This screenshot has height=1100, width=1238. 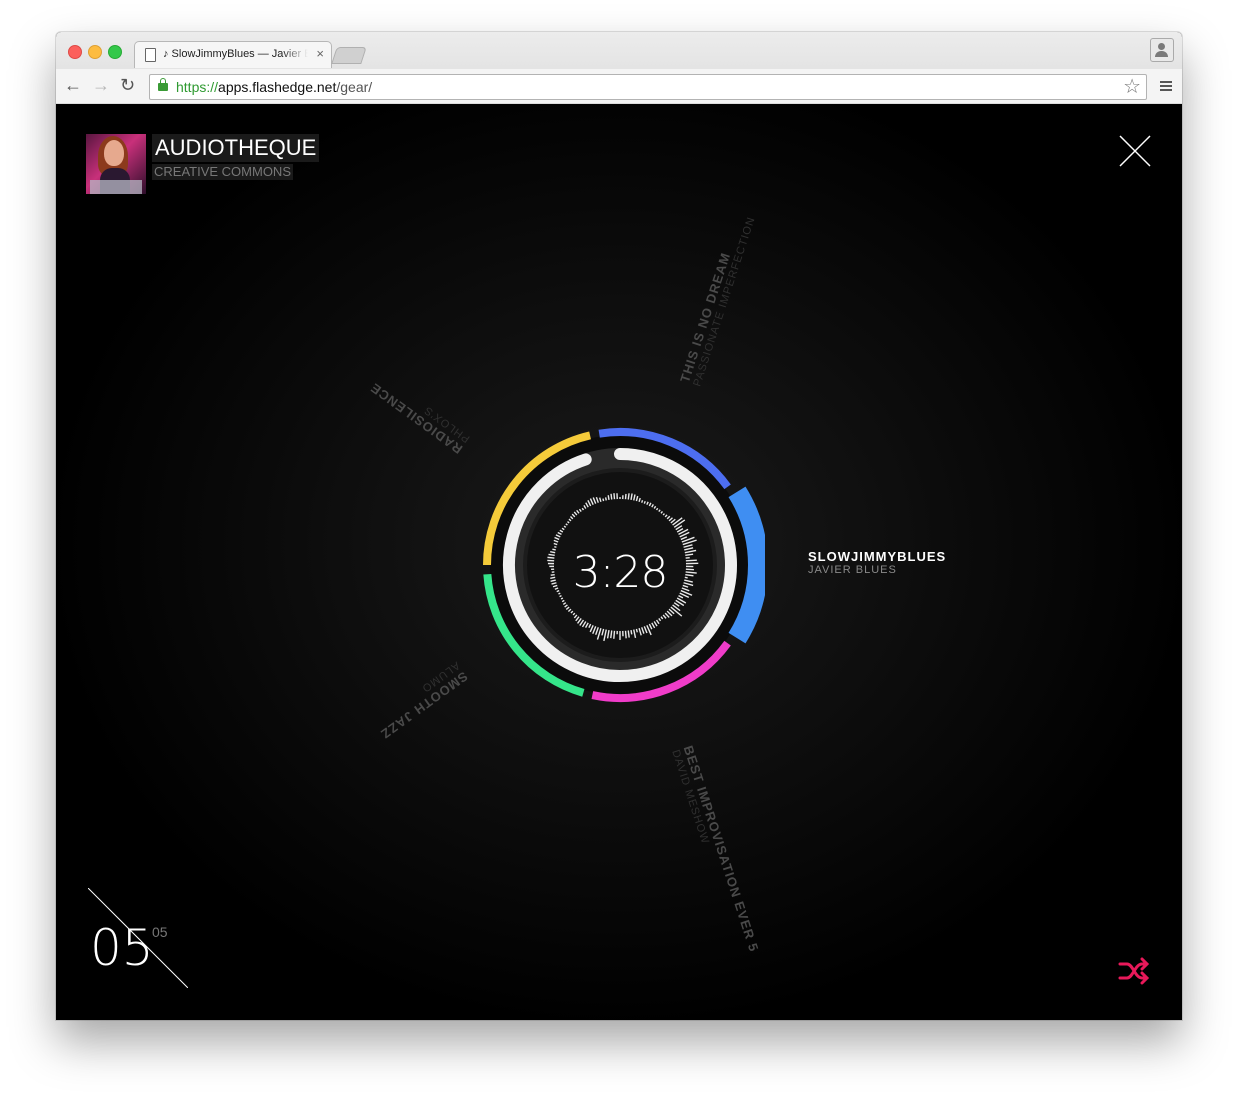 I want to click on close-window-button, so click(x=75, y=52).